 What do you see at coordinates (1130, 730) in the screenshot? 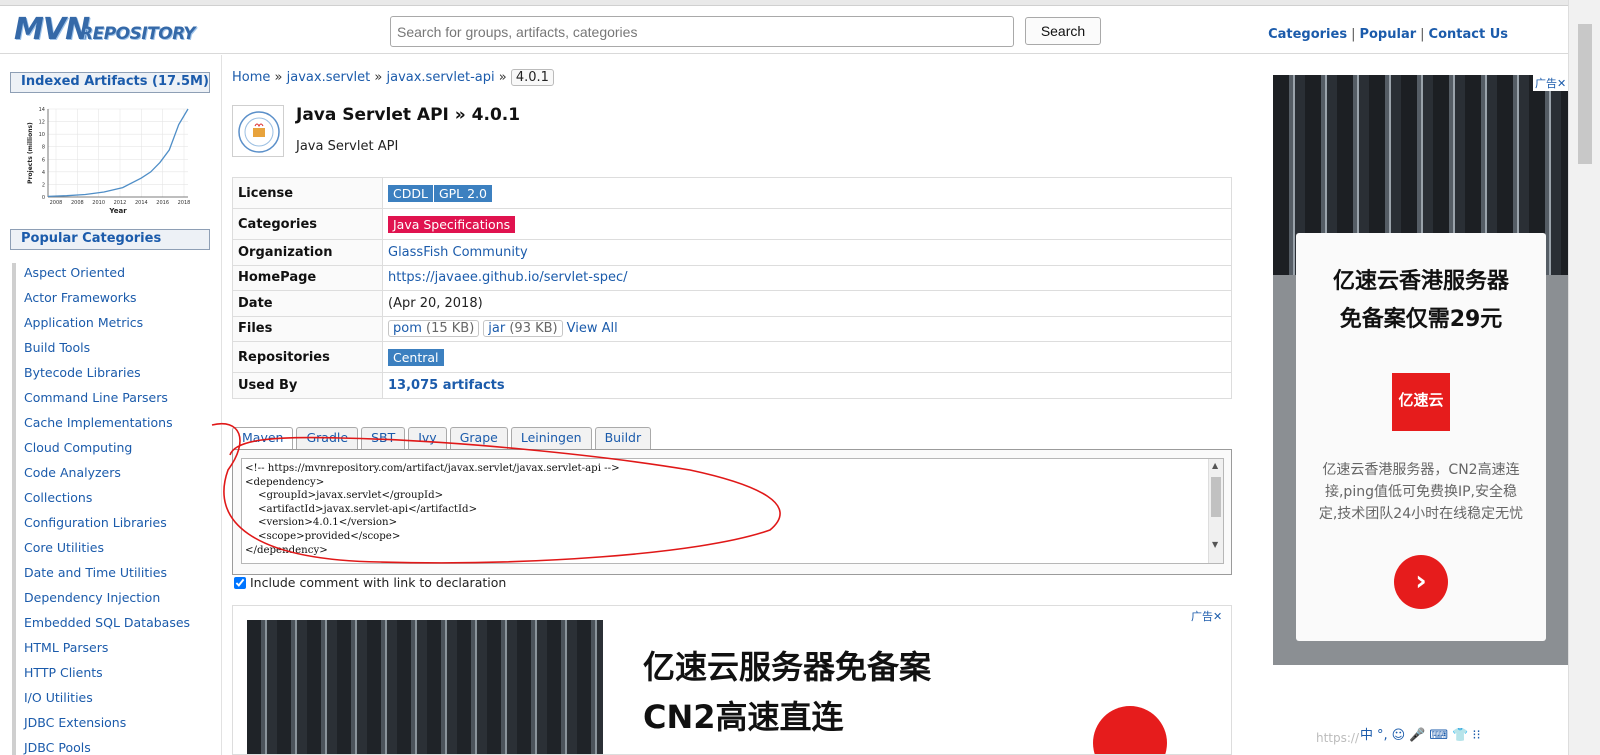
I see `ad-go-button` at bounding box center [1130, 730].